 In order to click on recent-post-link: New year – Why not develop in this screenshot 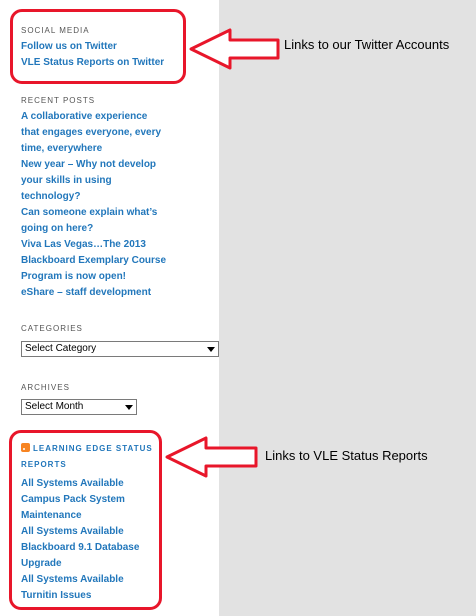, I will do `click(93, 165)`.